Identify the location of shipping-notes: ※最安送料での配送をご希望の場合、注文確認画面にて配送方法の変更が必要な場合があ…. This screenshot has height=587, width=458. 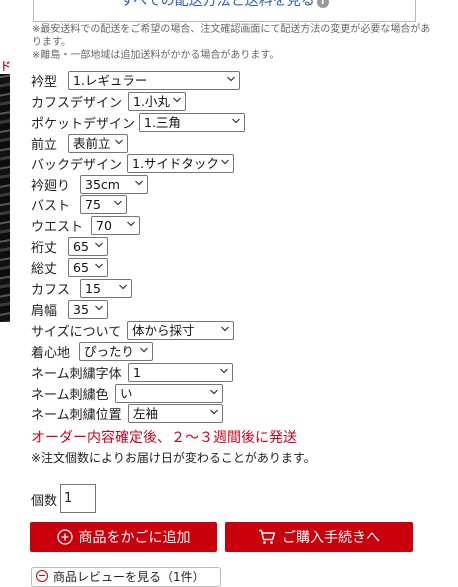
(232, 42).